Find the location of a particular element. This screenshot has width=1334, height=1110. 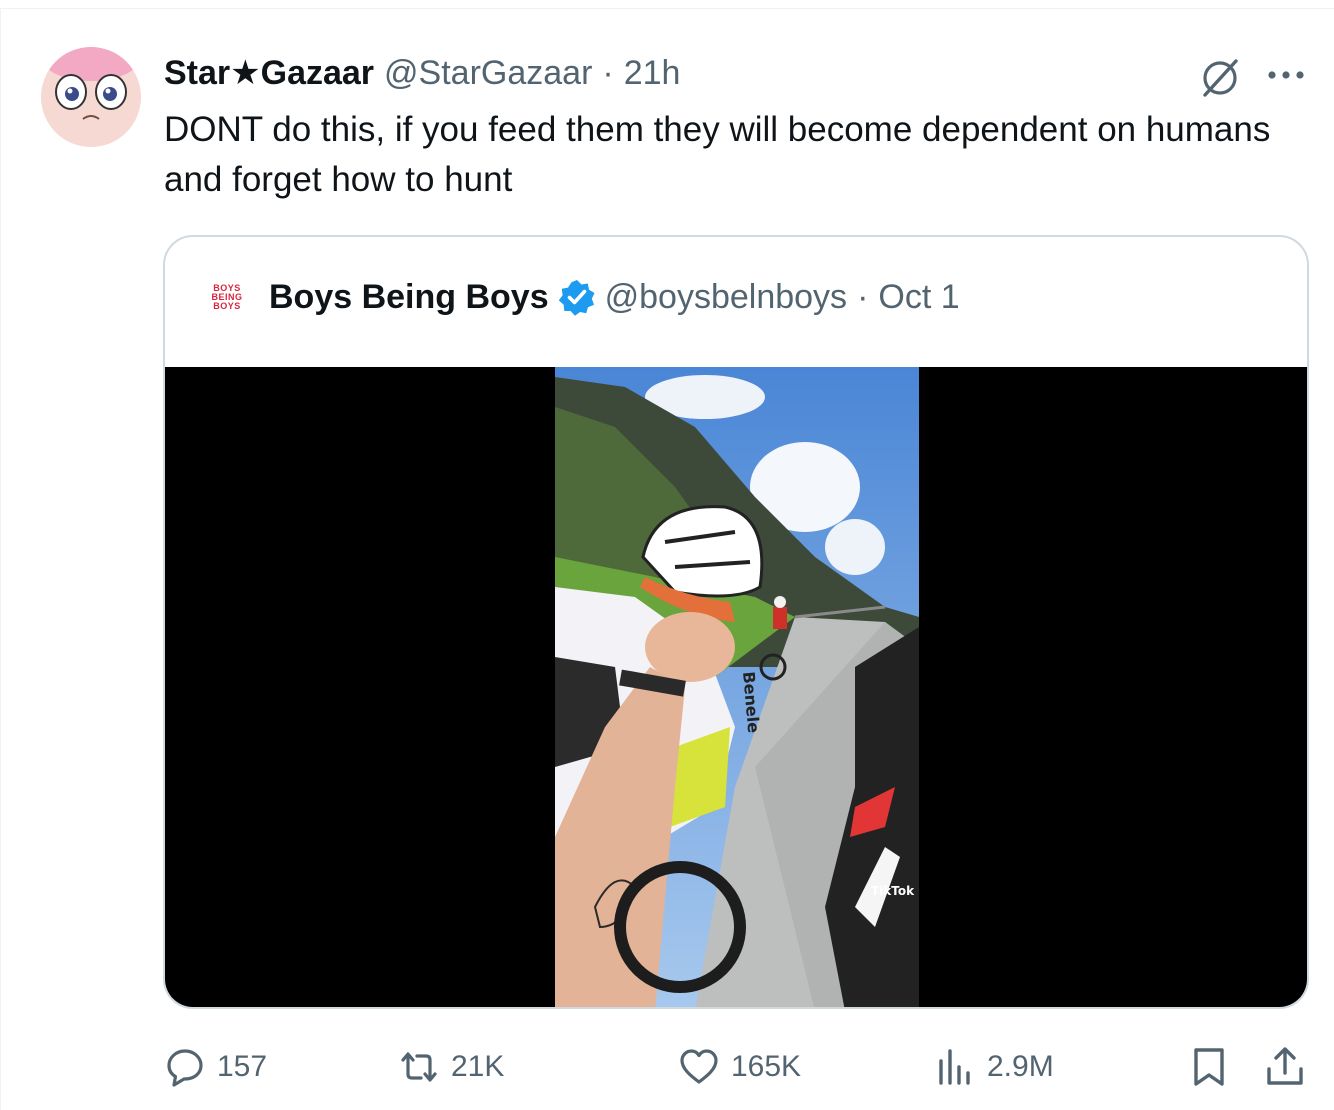

more-icon is located at coordinates (1286, 75).